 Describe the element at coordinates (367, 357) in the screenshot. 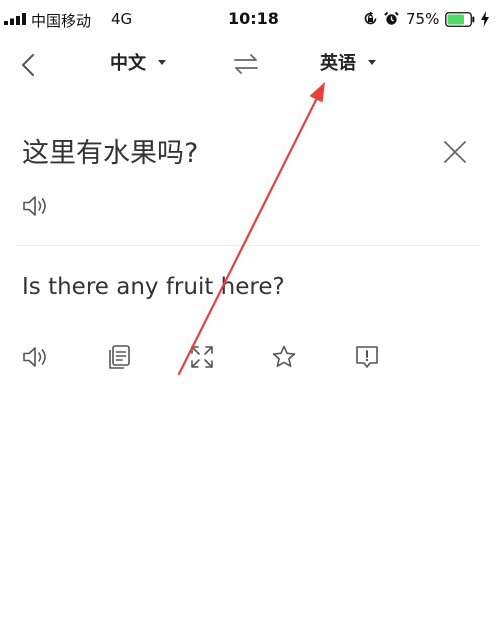

I see `report-icon` at that location.